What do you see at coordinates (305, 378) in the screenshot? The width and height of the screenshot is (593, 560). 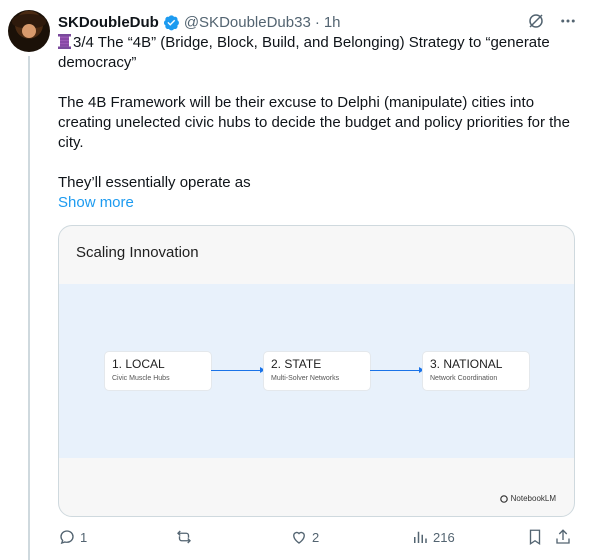 I see `step-subtitle: Multi-Solver Networks` at bounding box center [305, 378].